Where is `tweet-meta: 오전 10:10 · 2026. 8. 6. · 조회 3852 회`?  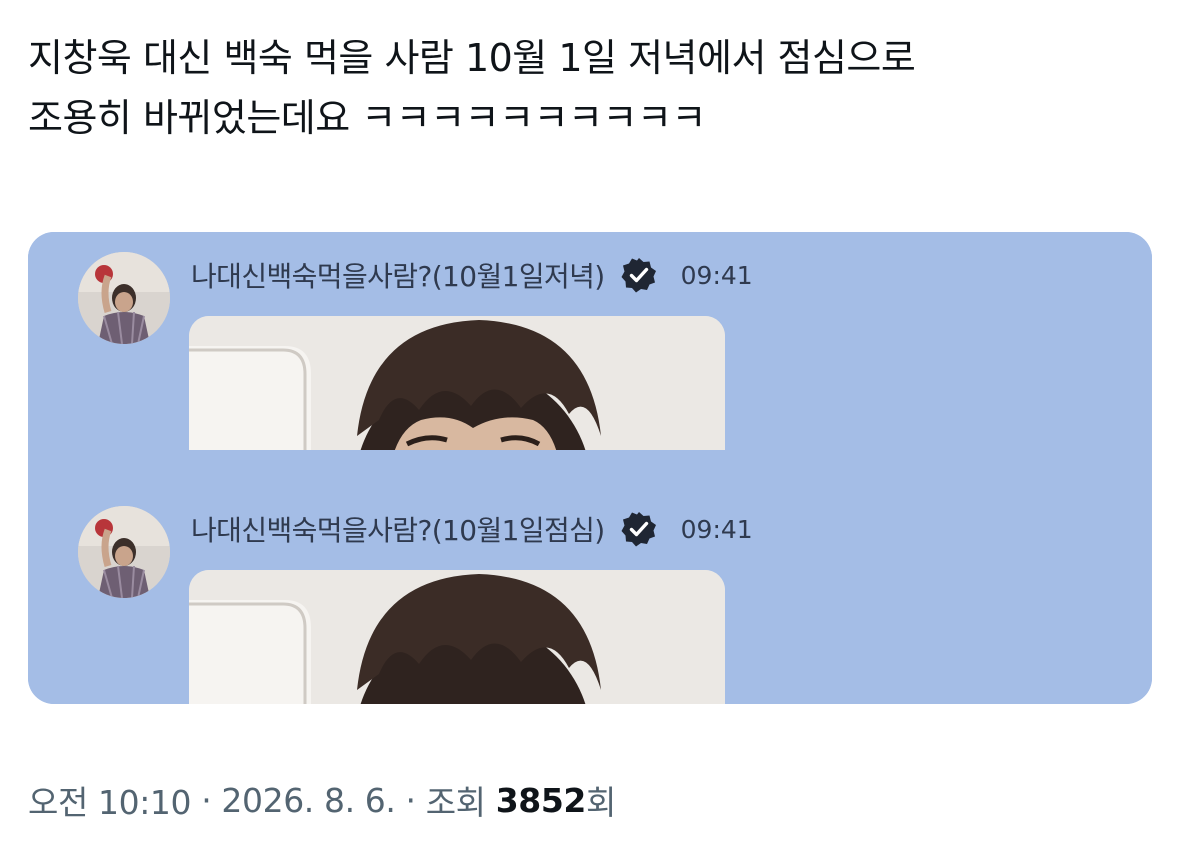
tweet-meta: 오전 10:10 · 2026. 8. 6. · 조회 3852 회 is located at coordinates (322, 800).